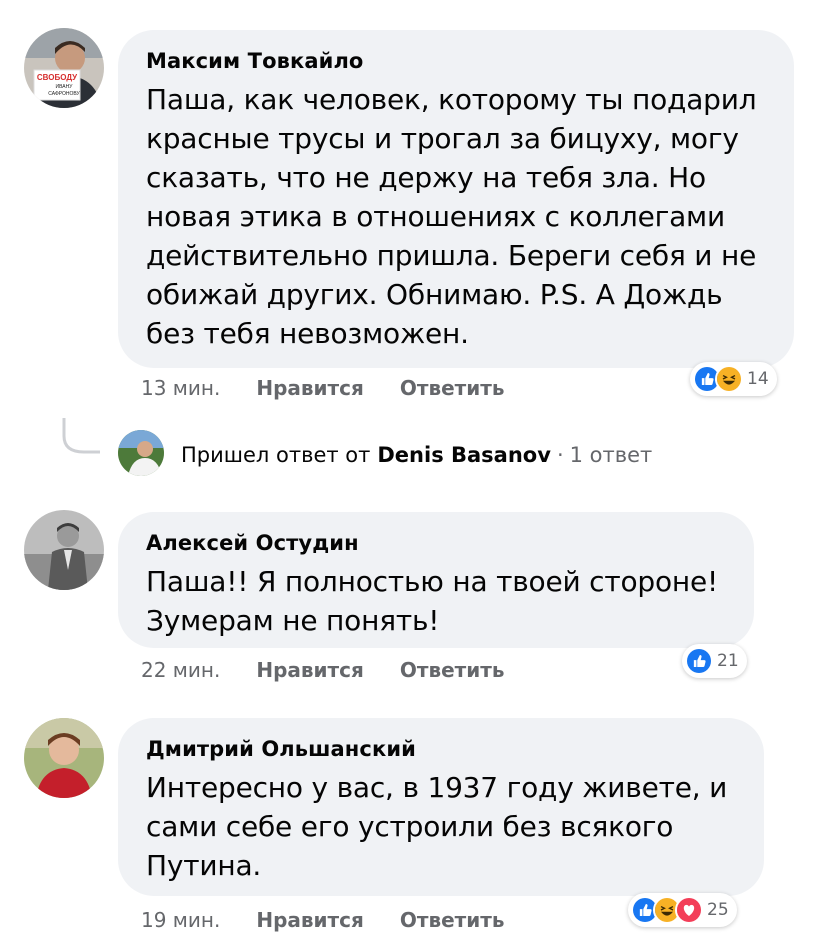 Image resolution: width=828 pixels, height=946 pixels. I want to click on reaction-summary: 25, so click(682, 910).